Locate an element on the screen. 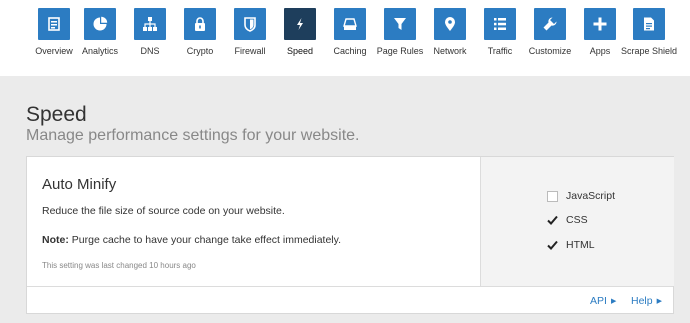 This screenshot has height=323, width=690. note-label: Note: is located at coordinates (55, 240).